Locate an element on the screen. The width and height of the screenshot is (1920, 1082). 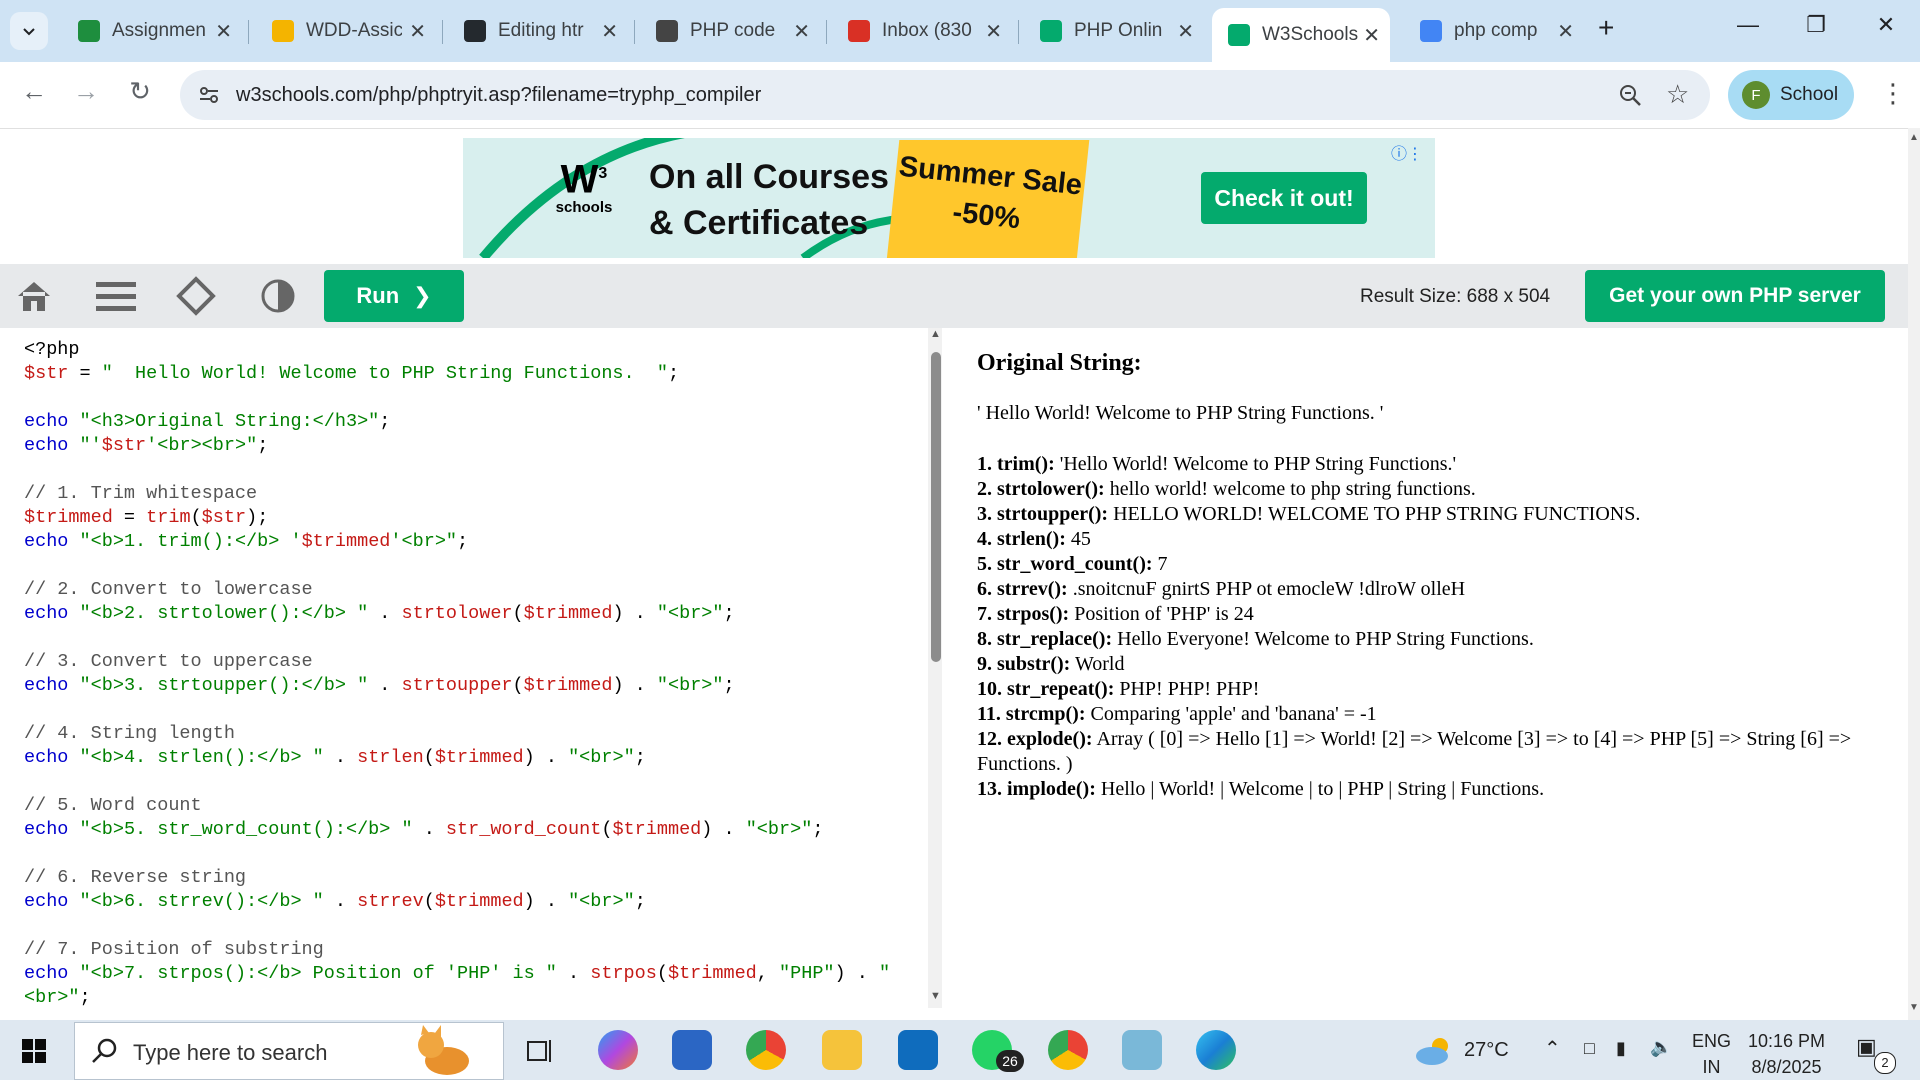
edge-icon is located at coordinates (1216, 1050).